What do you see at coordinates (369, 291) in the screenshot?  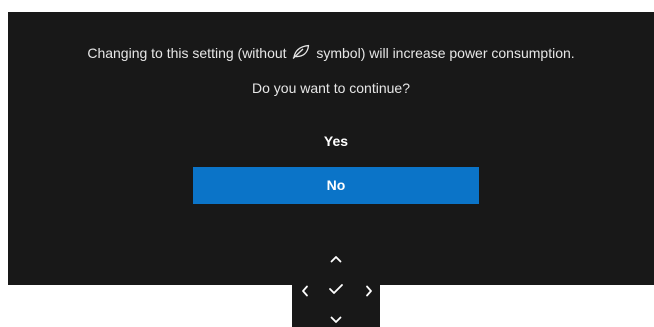 I see `chevron-right-icon` at bounding box center [369, 291].